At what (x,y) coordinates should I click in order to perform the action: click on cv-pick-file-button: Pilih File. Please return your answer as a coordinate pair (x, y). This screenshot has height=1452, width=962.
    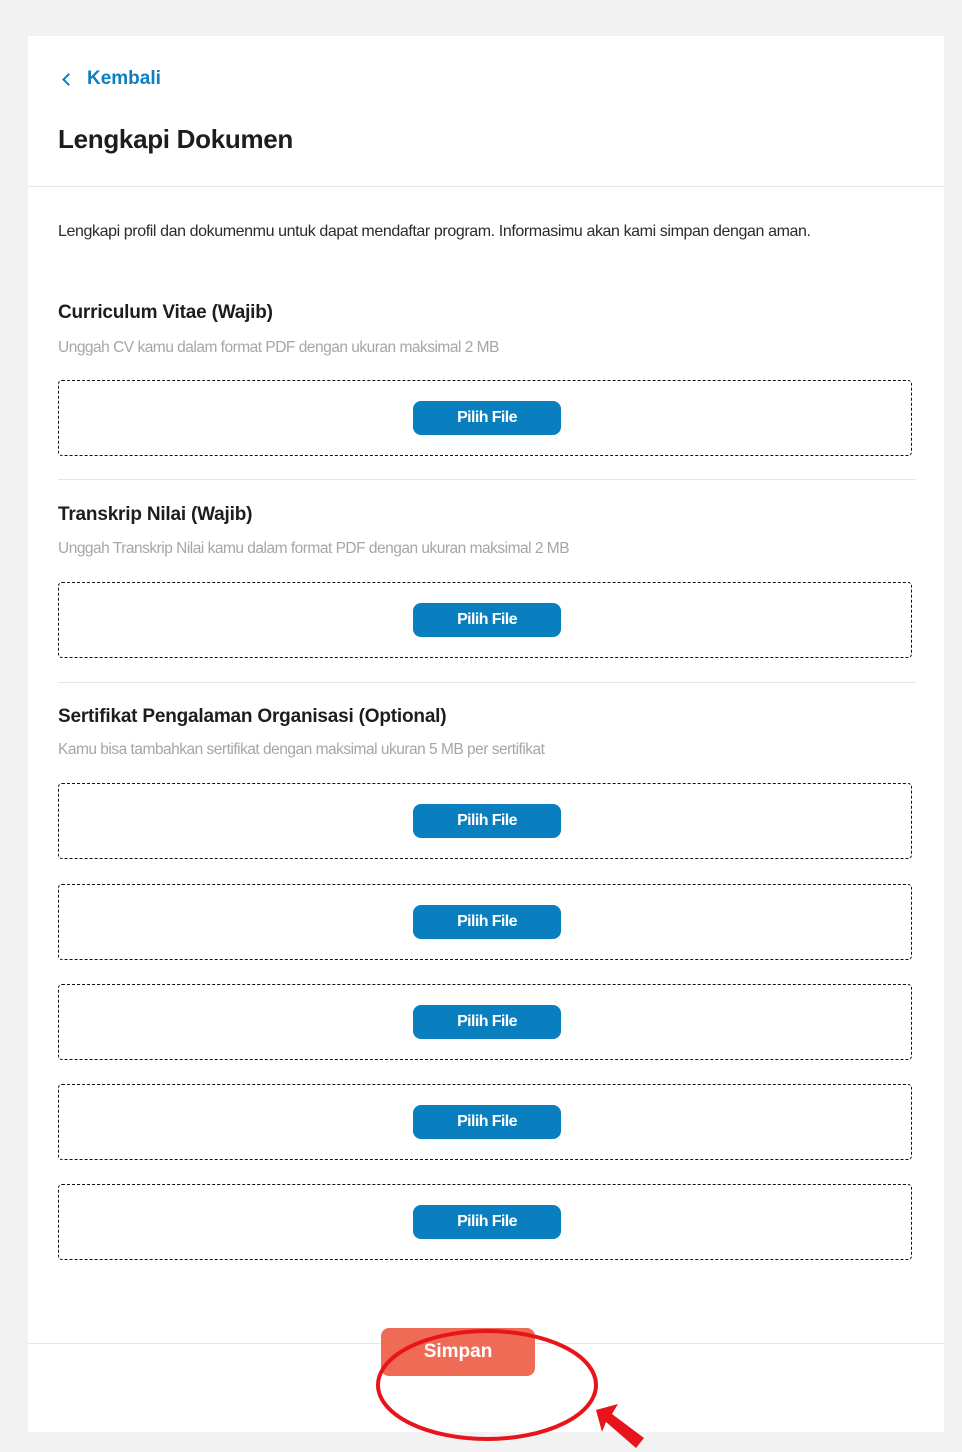
    Looking at the image, I should click on (487, 418).